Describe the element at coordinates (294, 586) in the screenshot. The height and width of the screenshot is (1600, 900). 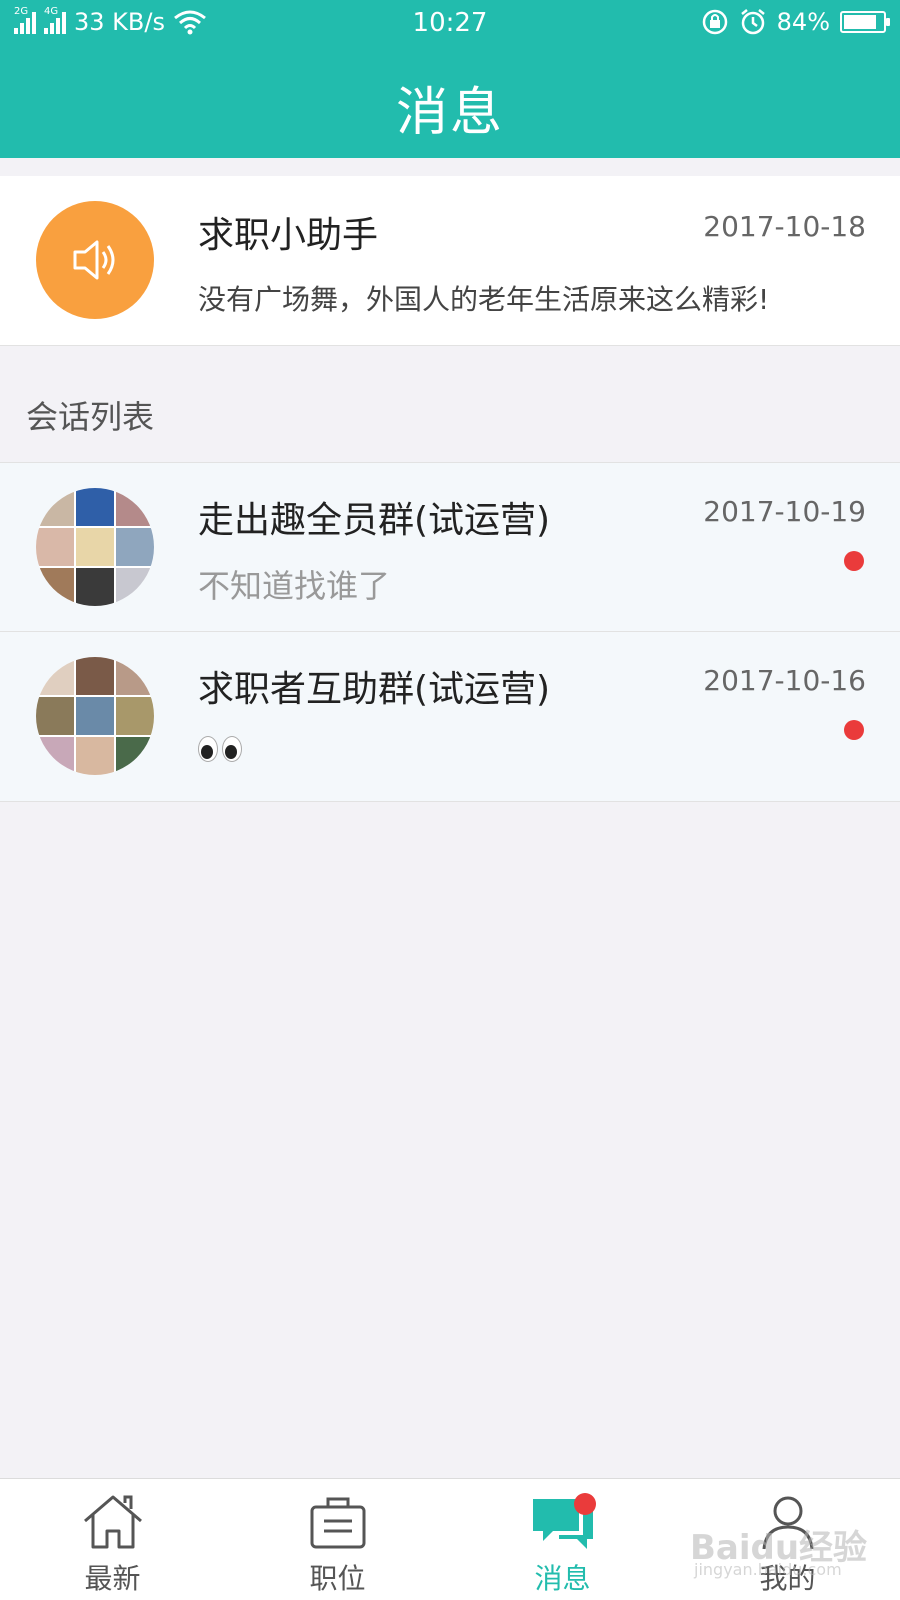
I see `conversation-preview: 不知道找谁了` at that location.